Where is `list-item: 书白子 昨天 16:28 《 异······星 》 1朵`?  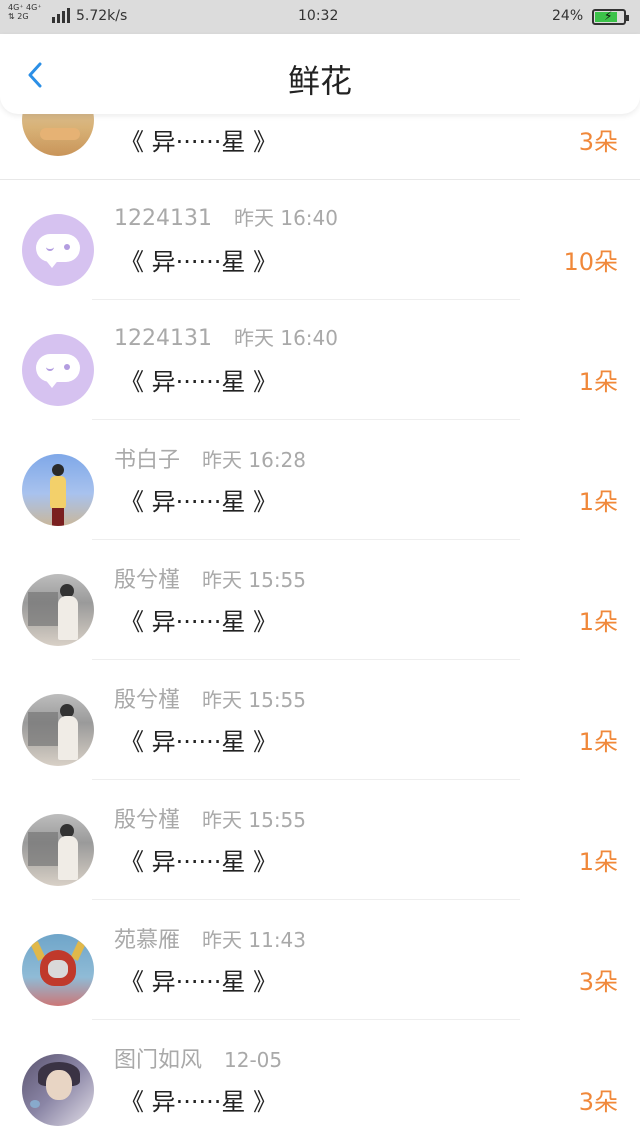 list-item: 书白子 昨天 16:28 《 异······星 》 1朵 is located at coordinates (320, 480).